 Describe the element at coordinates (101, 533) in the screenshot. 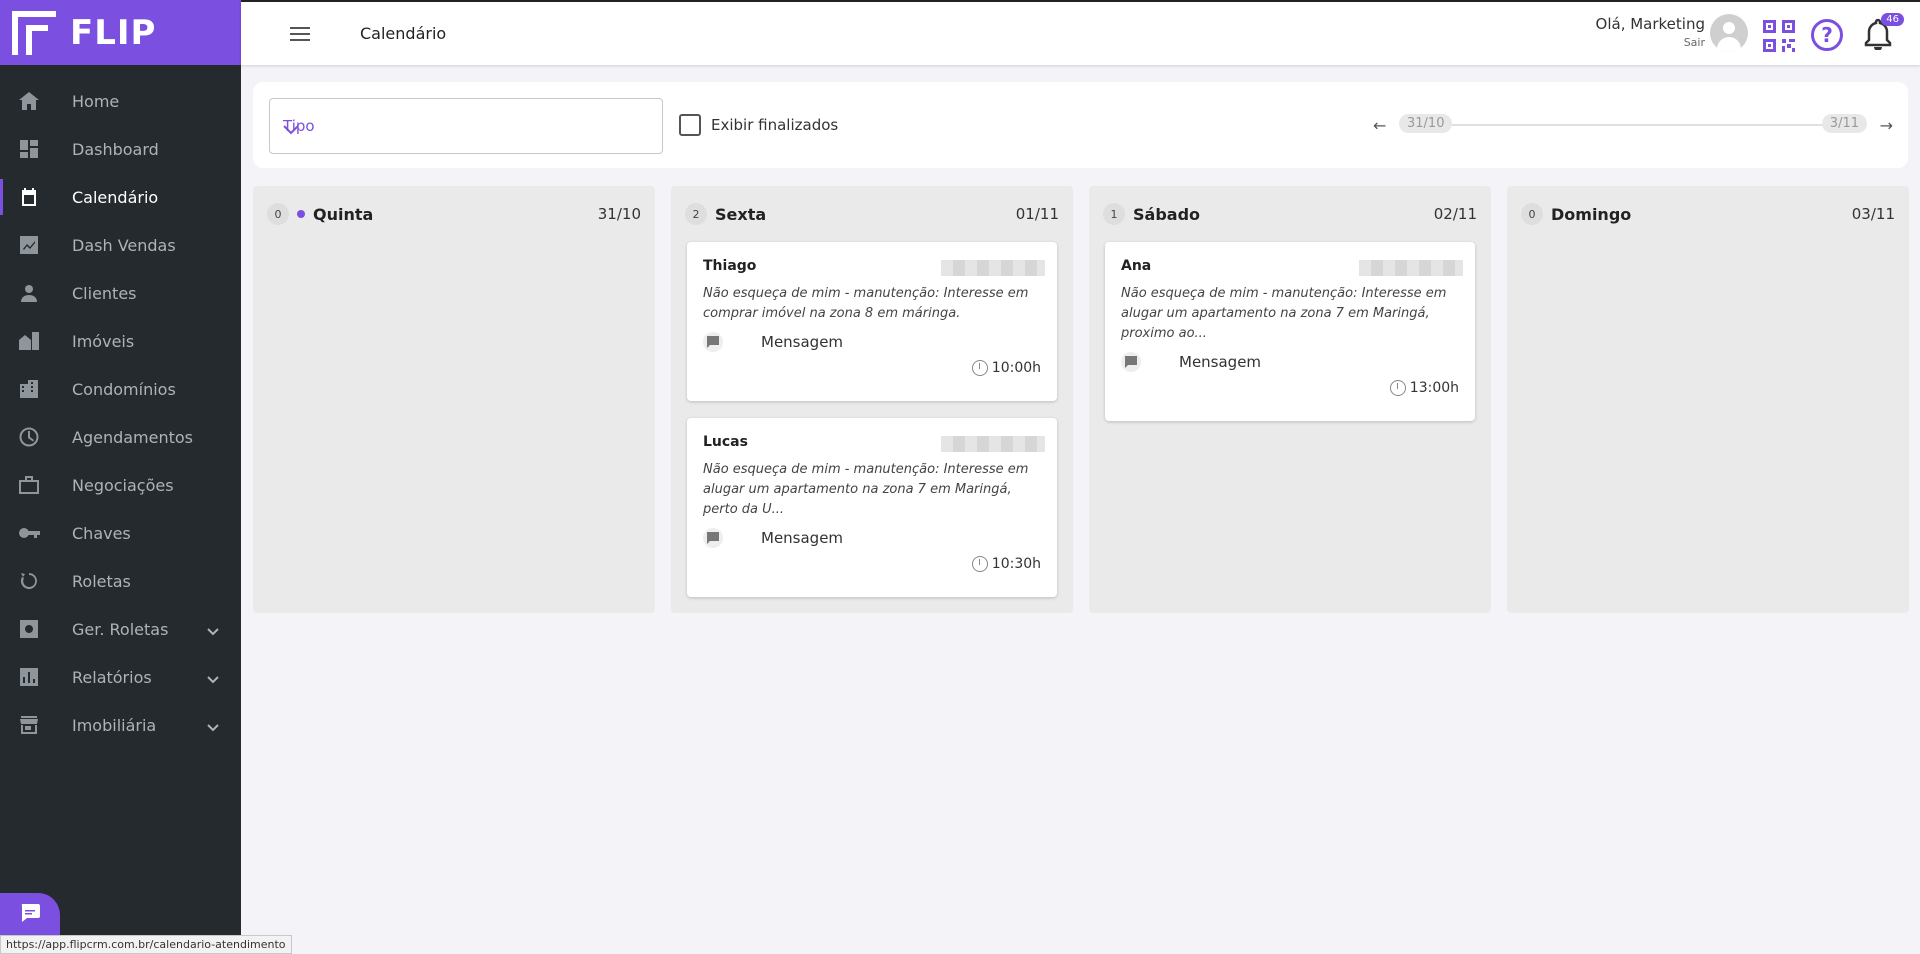

I see `sidebar-item-label: Chaves` at that location.